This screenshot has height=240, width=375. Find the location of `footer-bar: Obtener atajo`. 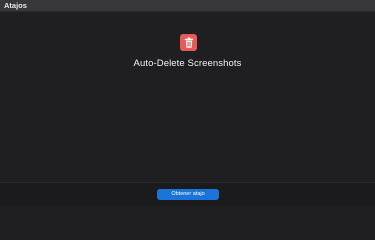

footer-bar: Obtener atajo is located at coordinates (187, 194).